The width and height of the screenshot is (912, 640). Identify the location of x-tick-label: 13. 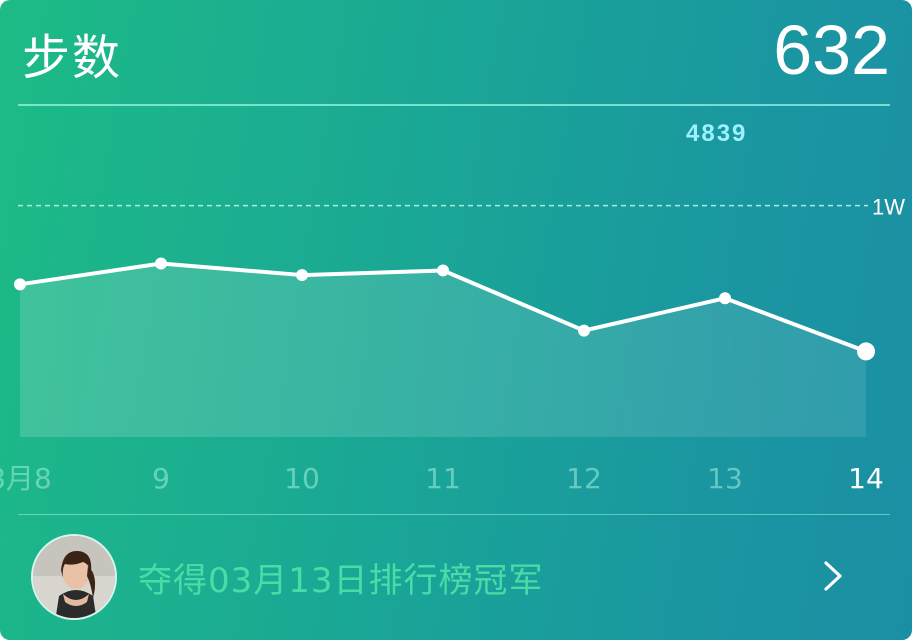
(725, 478).